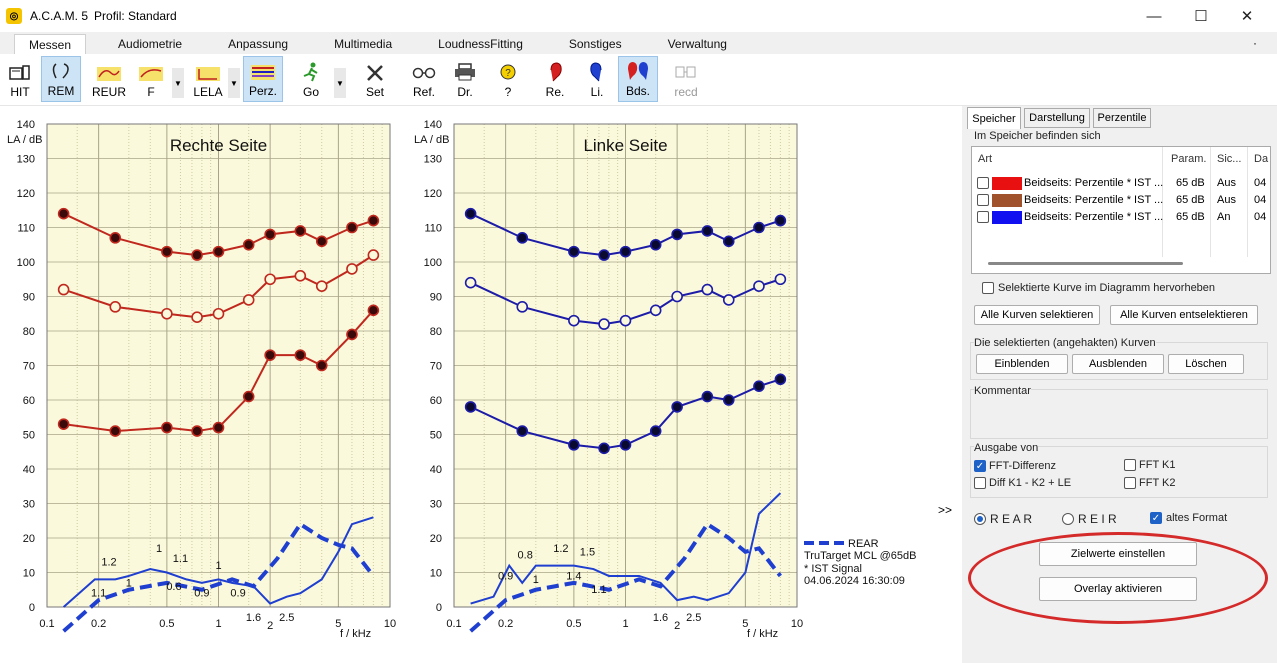 Image resolution: width=1277 pixels, height=663 pixels. What do you see at coordinates (1255, 43) in the screenshot?
I see `menu-more-icon: ·` at bounding box center [1255, 43].